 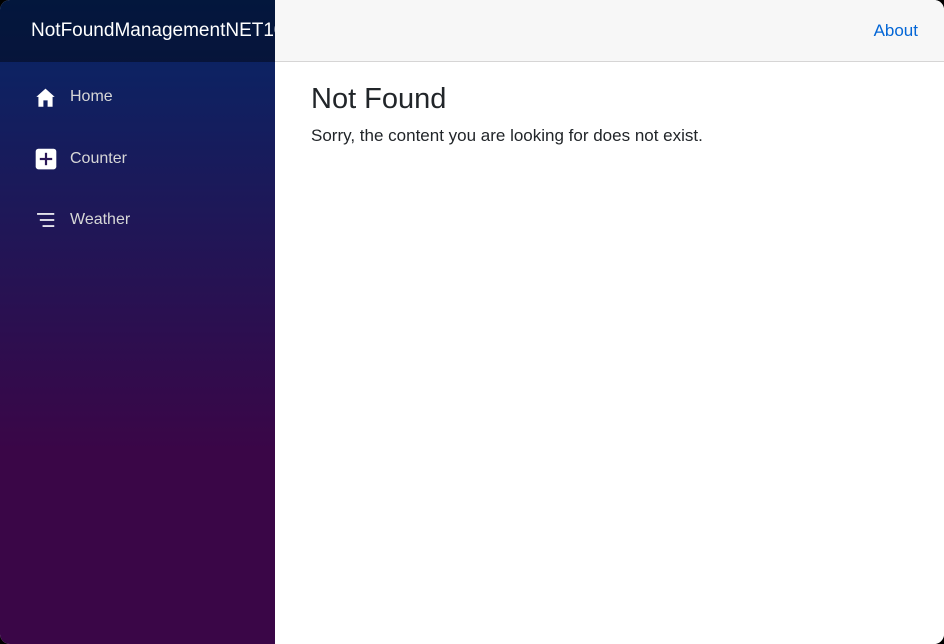 What do you see at coordinates (896, 31) in the screenshot?
I see `about-link: About` at bounding box center [896, 31].